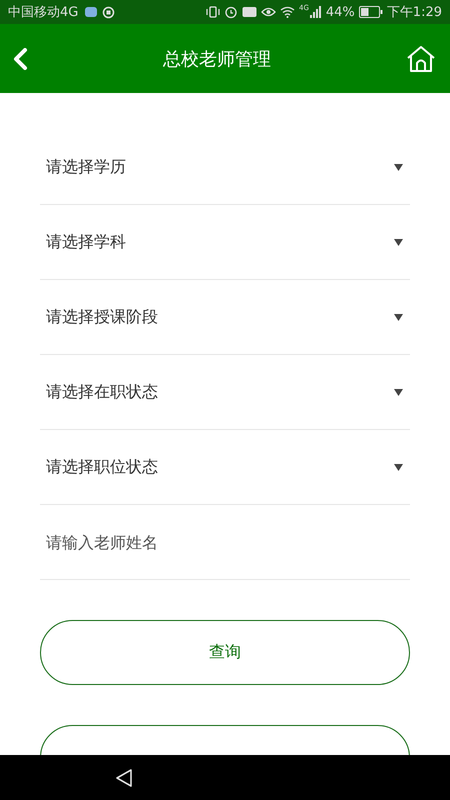  What do you see at coordinates (414, 12) in the screenshot?
I see `clock-time: 下午1:29` at bounding box center [414, 12].